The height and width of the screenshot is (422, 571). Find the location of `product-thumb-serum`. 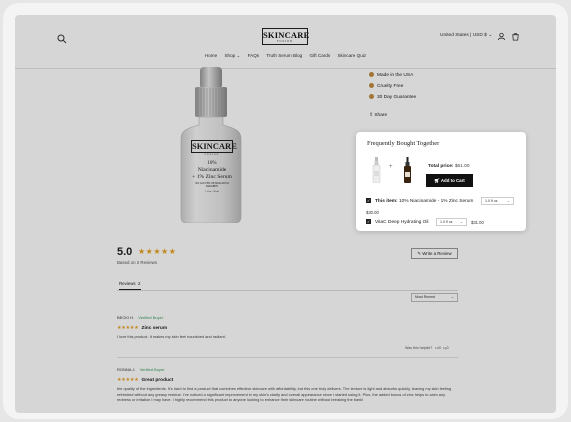

product-thumb-serum is located at coordinates (376, 170).